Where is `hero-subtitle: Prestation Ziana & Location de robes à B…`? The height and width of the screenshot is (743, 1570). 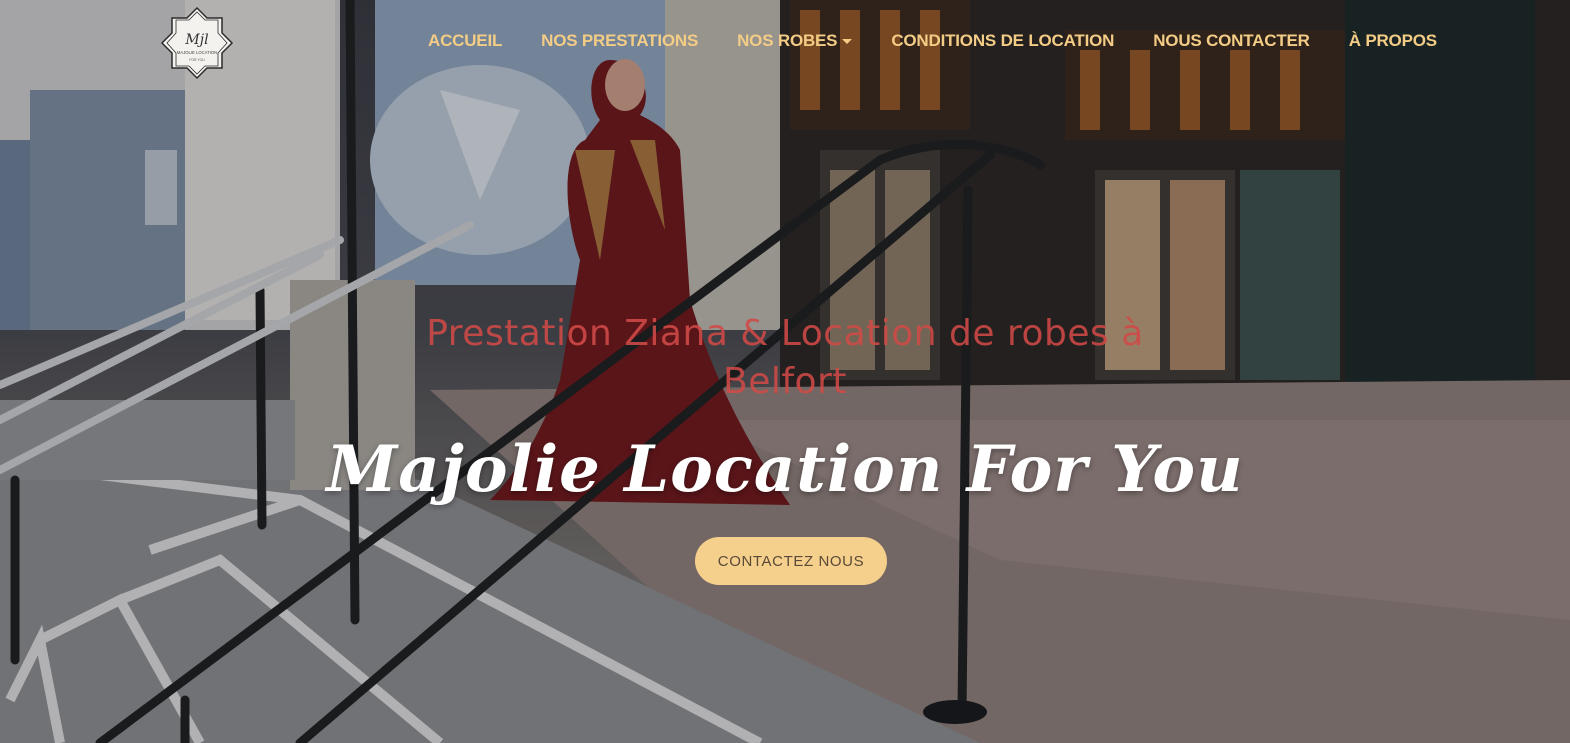 hero-subtitle: Prestation Ziana & Location de robes à B… is located at coordinates (785, 357).